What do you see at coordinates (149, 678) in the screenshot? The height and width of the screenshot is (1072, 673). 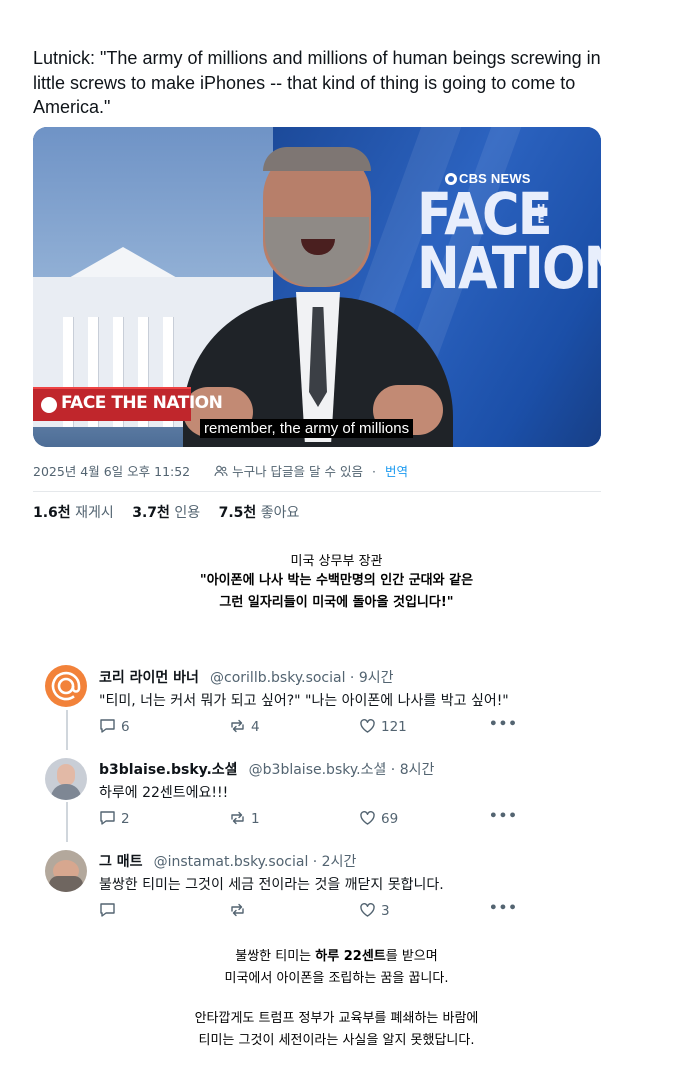 I see `post-author-name: 코리 라이먼 바너` at bounding box center [149, 678].